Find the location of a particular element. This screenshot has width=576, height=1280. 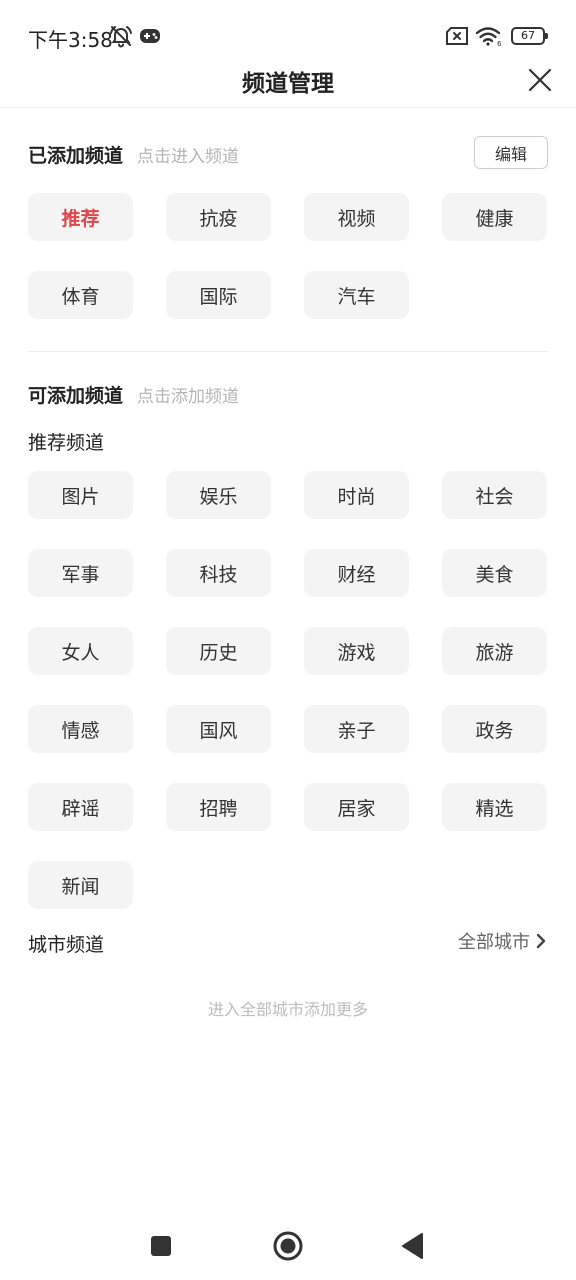

battery-icon: 67 is located at coordinates (528, 36).